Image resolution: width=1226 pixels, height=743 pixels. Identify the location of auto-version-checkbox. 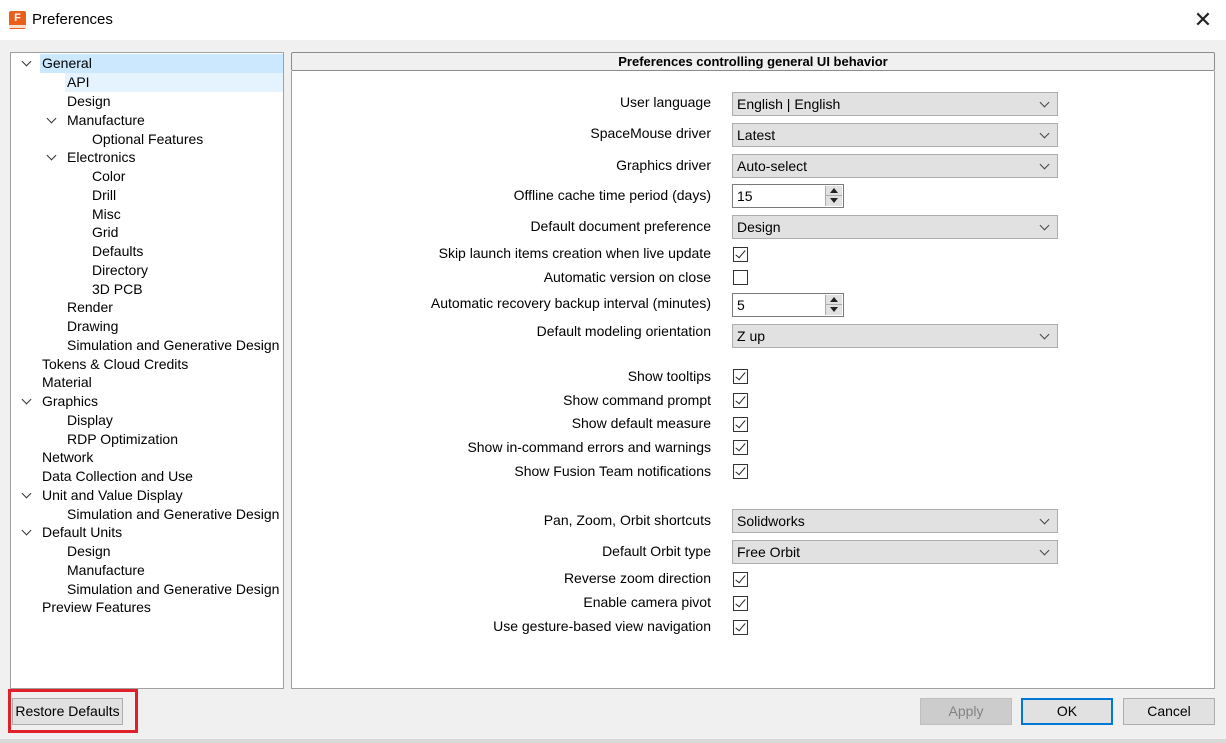
(740, 277).